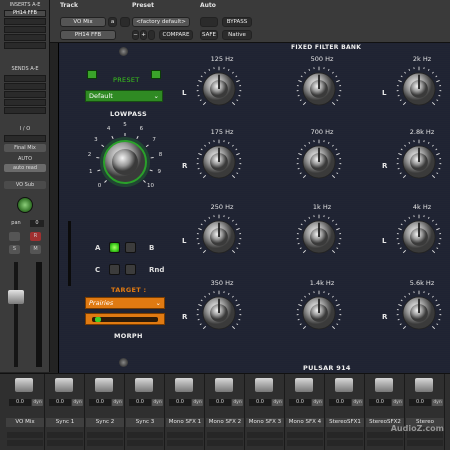  I want to click on channel-name: Sync 1, so click(65, 422).